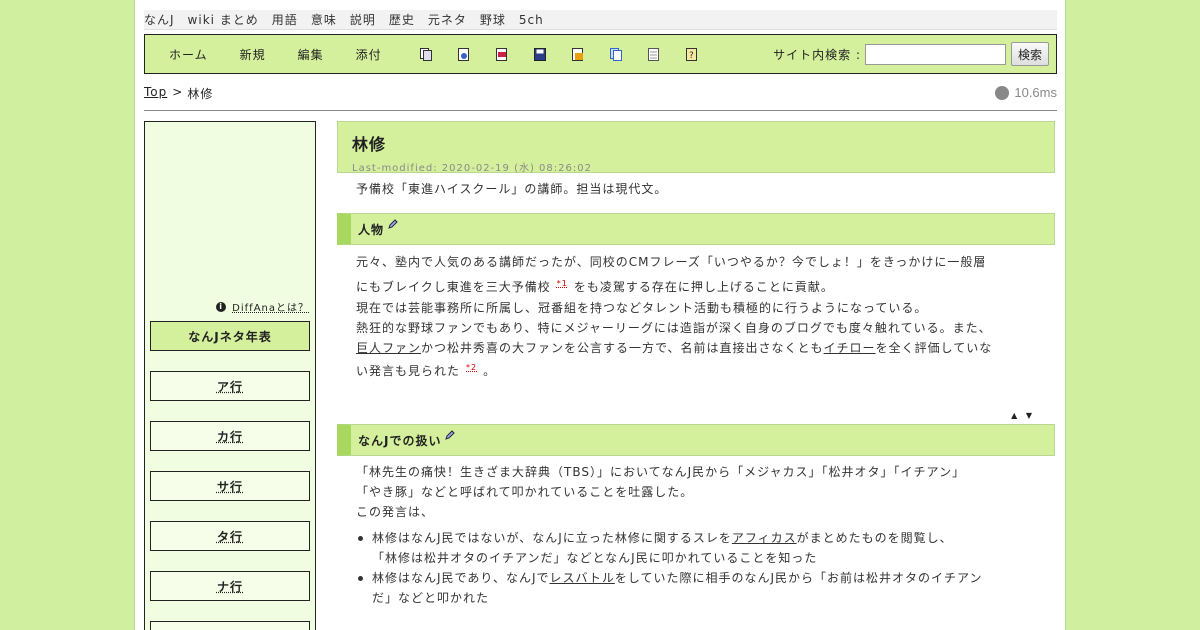 The image size is (1200, 630). I want to click on intro-paragraph: 予備校「東進ハイスクール」の講師。担当は現代文。, so click(512, 189).